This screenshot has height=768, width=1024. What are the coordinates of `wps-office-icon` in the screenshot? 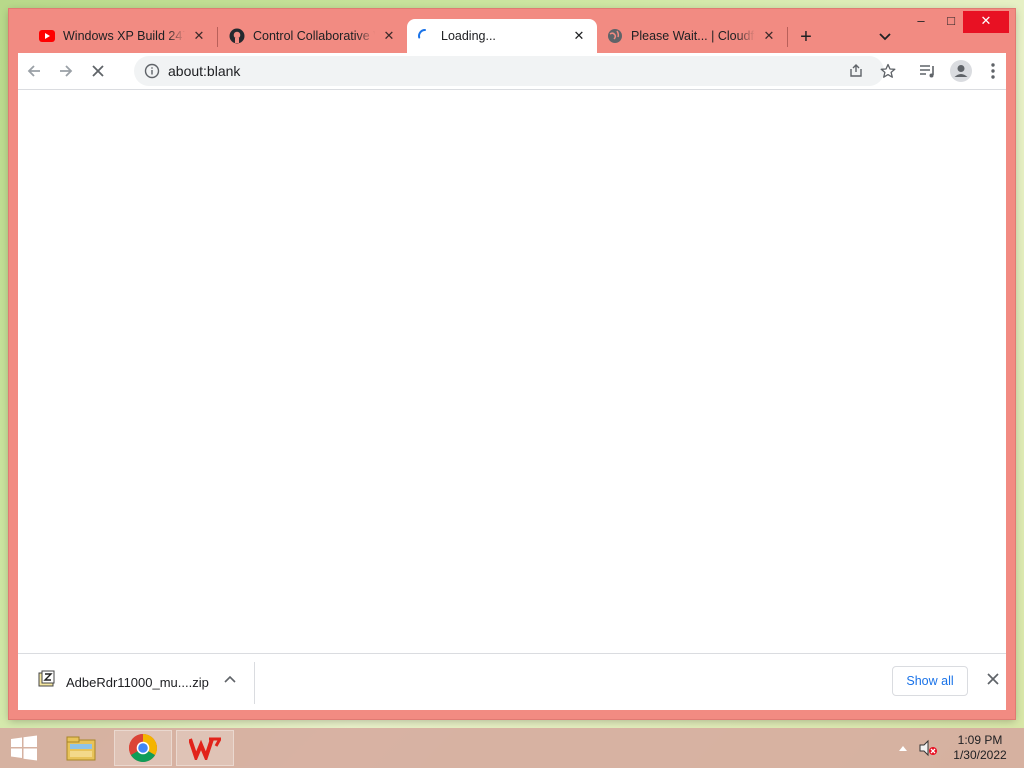 It's located at (205, 748).